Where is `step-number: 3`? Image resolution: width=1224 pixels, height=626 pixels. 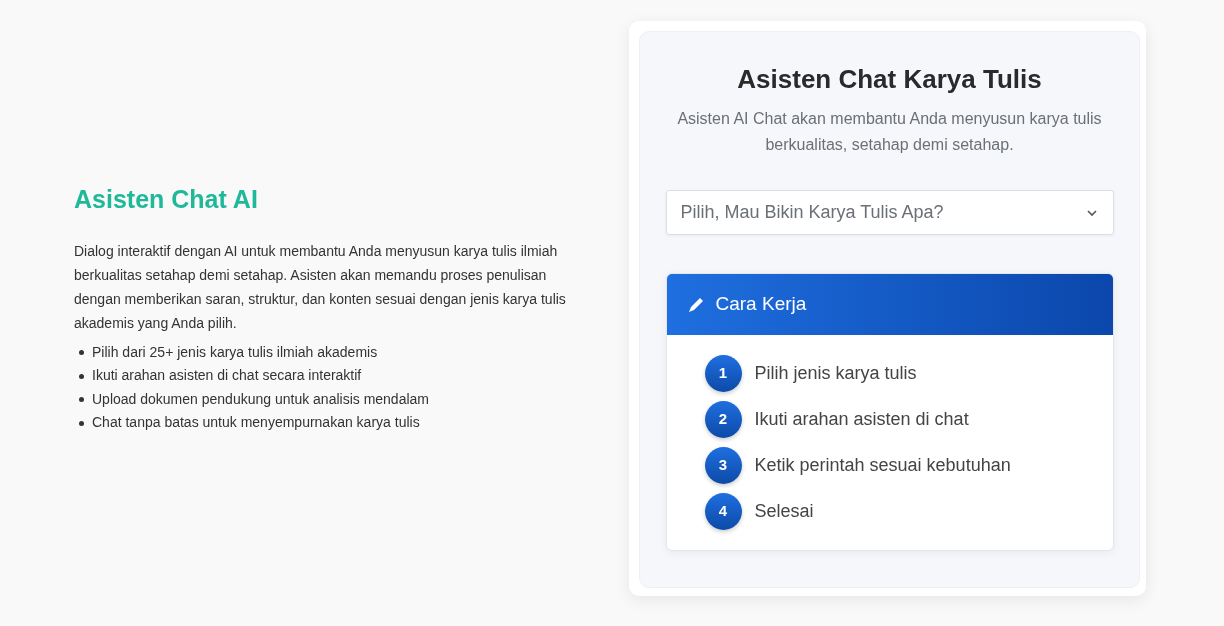 step-number: 3 is located at coordinates (723, 465).